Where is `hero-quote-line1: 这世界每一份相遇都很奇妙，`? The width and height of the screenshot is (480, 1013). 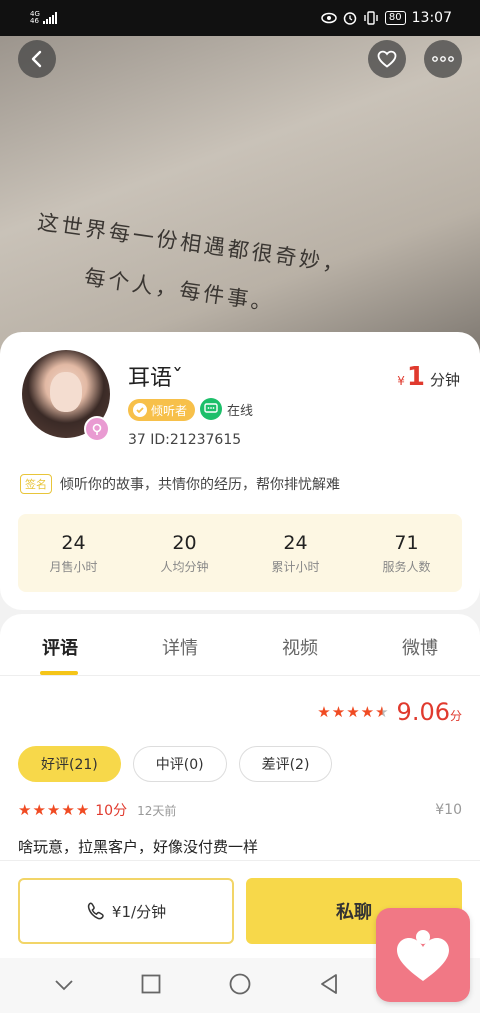 hero-quote-line1: 这世界每一份相遇都很奇妙， is located at coordinates (192, 243).